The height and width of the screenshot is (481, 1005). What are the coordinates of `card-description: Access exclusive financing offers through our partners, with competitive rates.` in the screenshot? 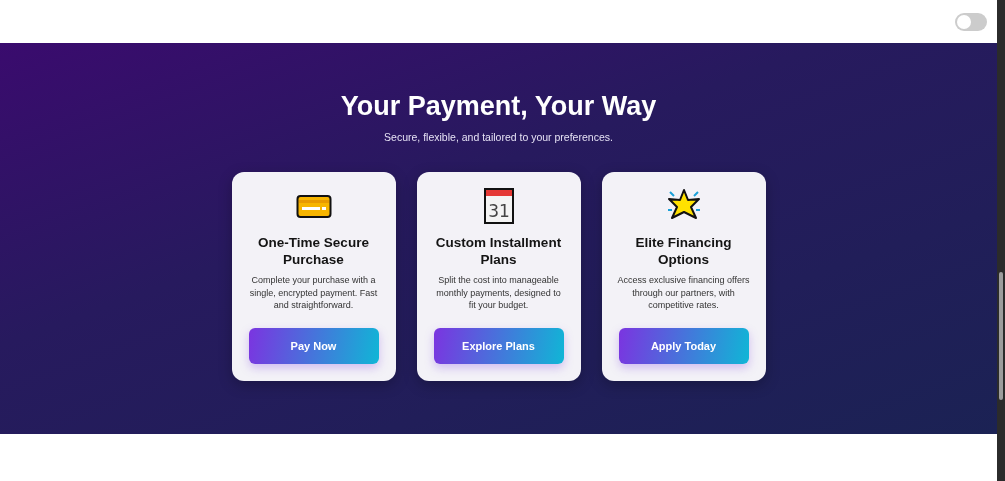 It's located at (683, 293).